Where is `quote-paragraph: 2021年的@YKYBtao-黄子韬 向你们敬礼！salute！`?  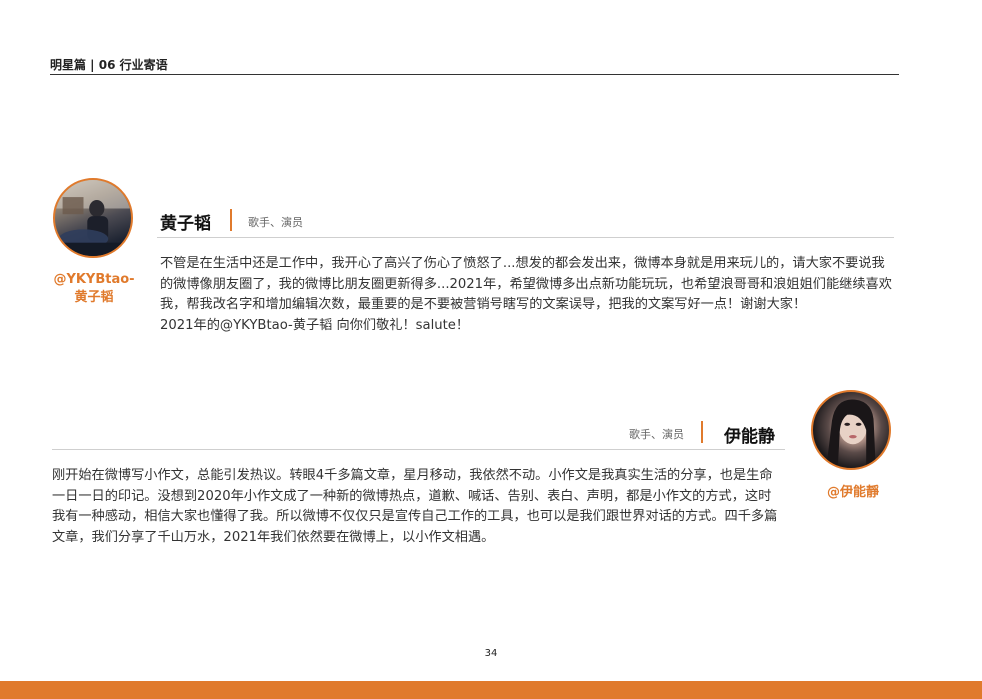 quote-paragraph: 2021年的@YKYBtao-黄子韬 向你们敬礼！salute！ is located at coordinates (315, 325).